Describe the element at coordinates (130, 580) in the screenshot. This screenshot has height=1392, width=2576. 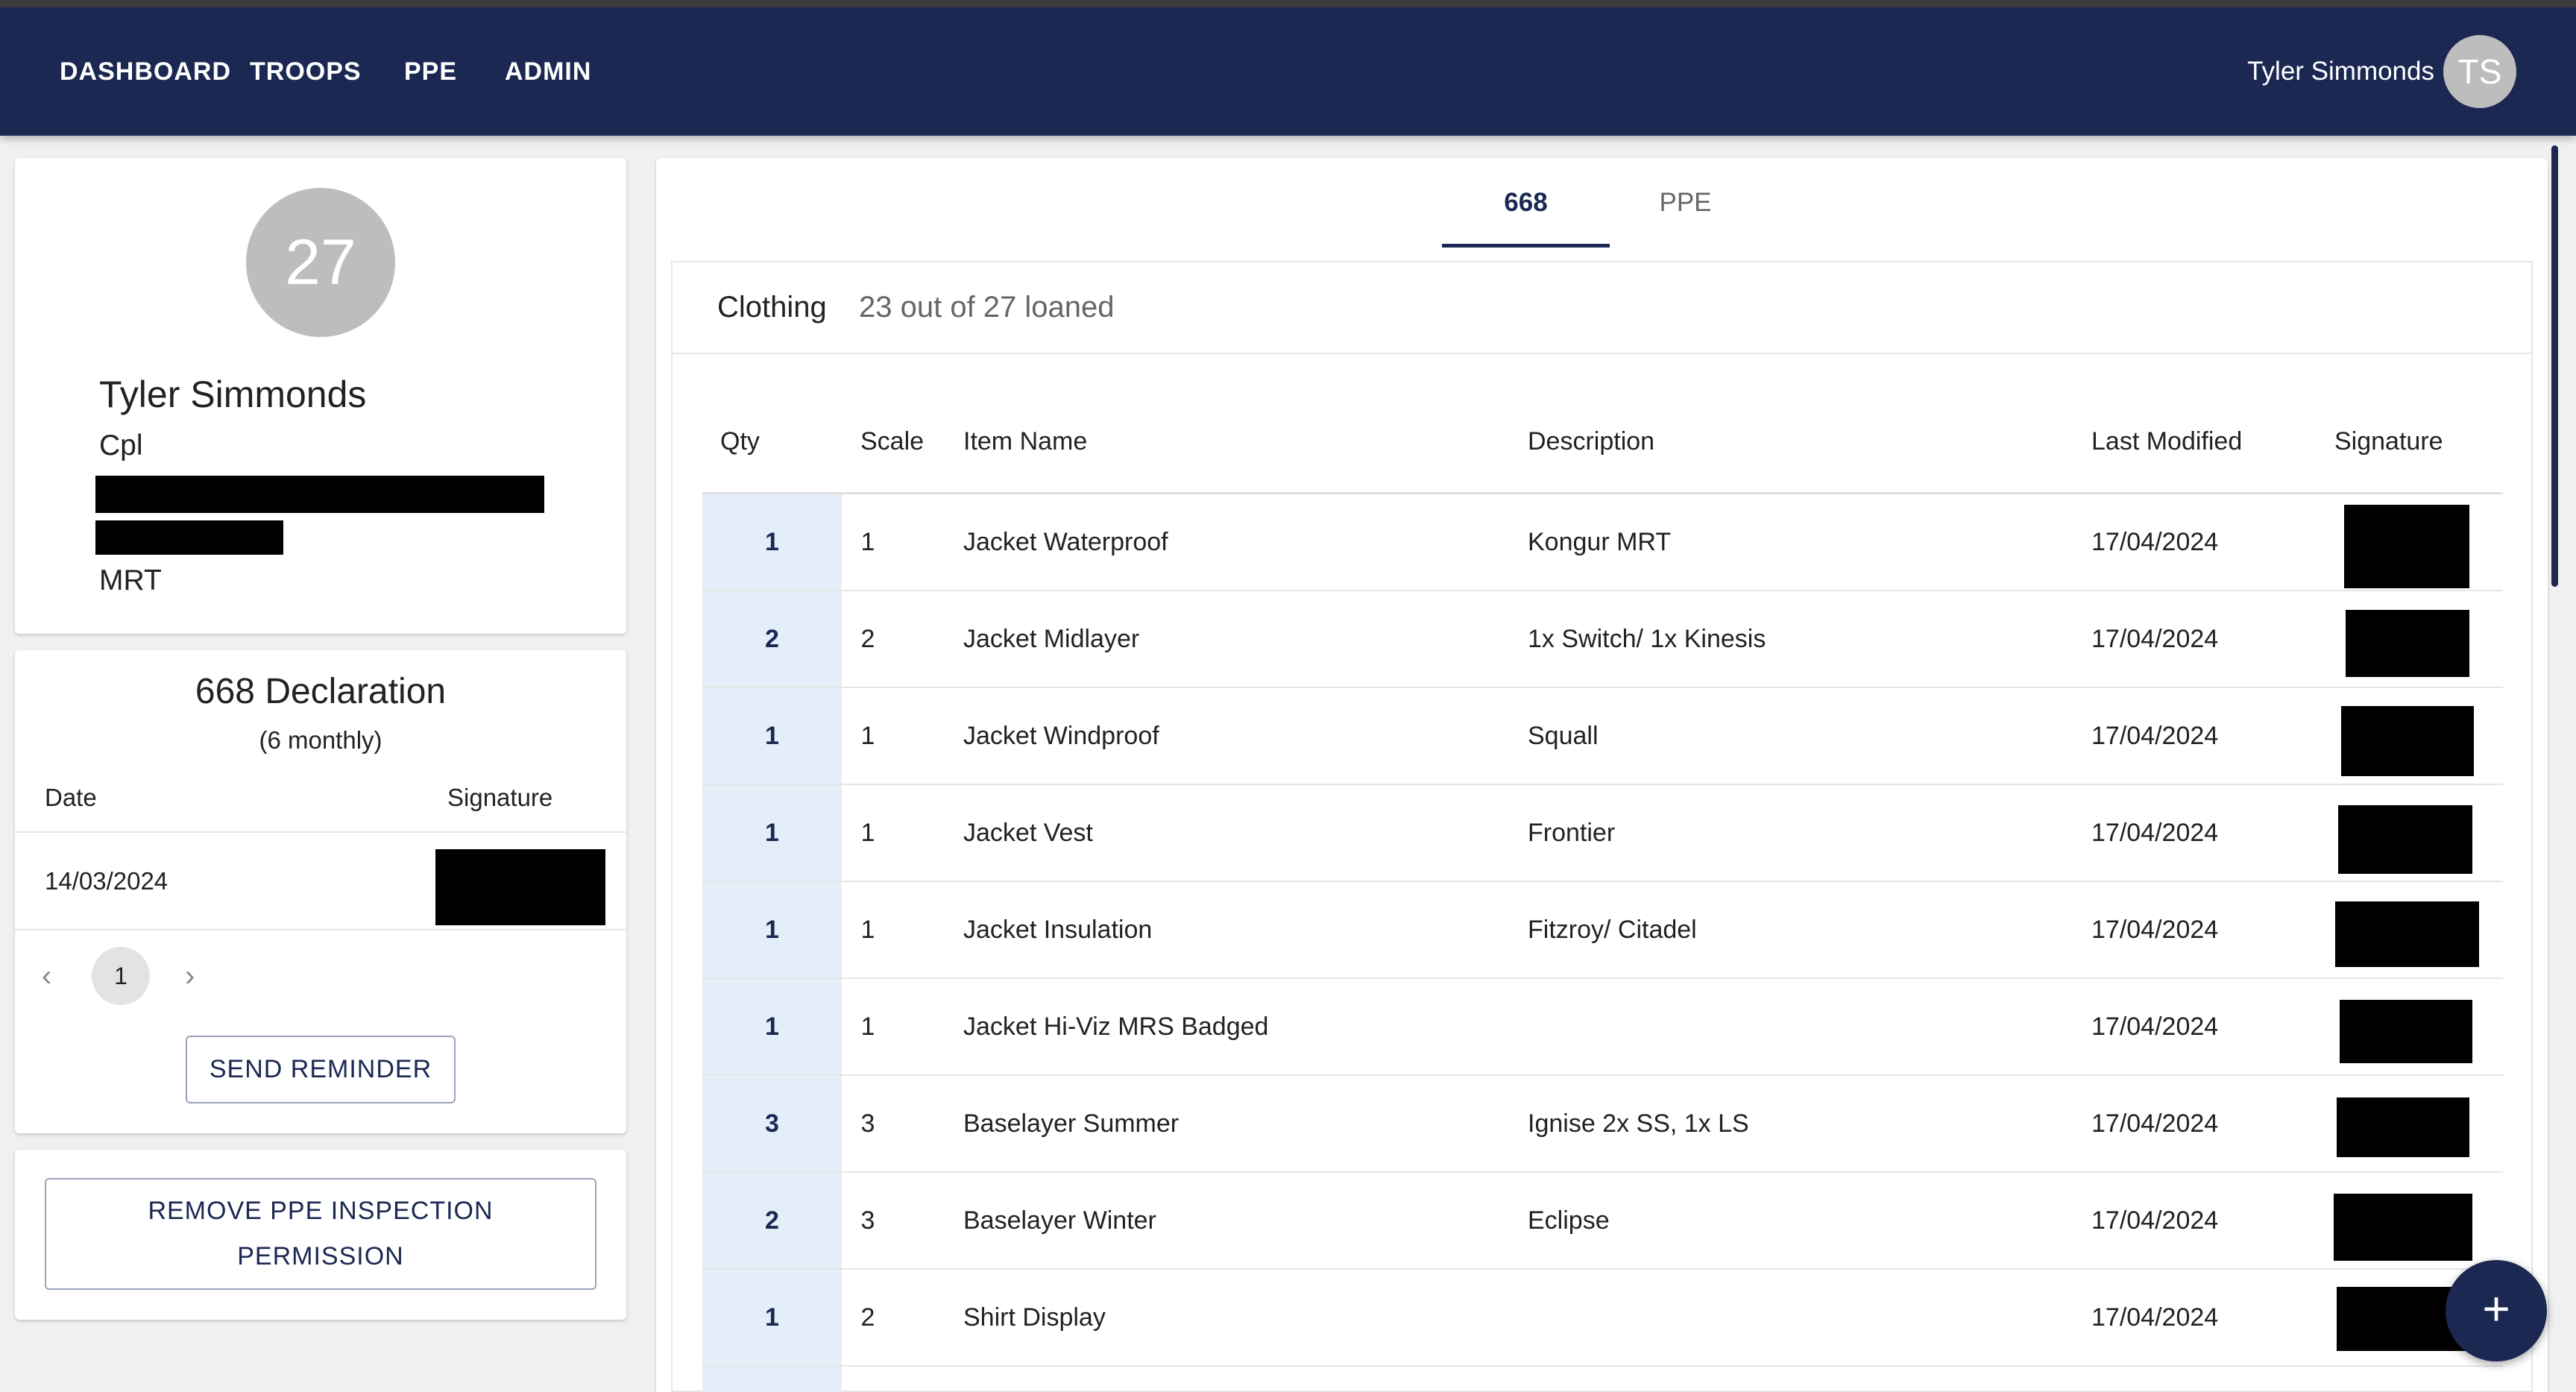
I see `profile-team: MRT` at that location.